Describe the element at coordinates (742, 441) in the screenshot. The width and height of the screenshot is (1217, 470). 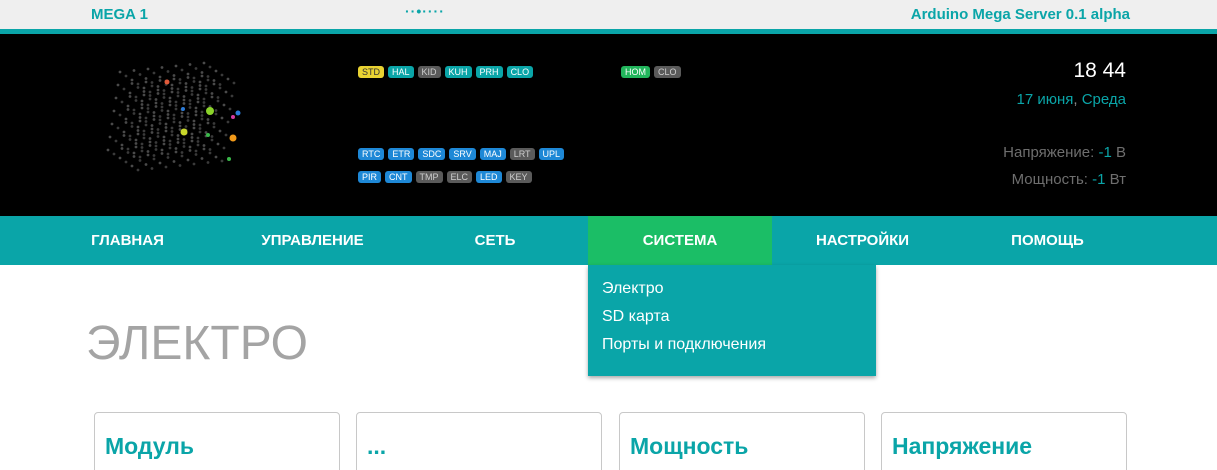
I see `card-power: Мощность` at that location.